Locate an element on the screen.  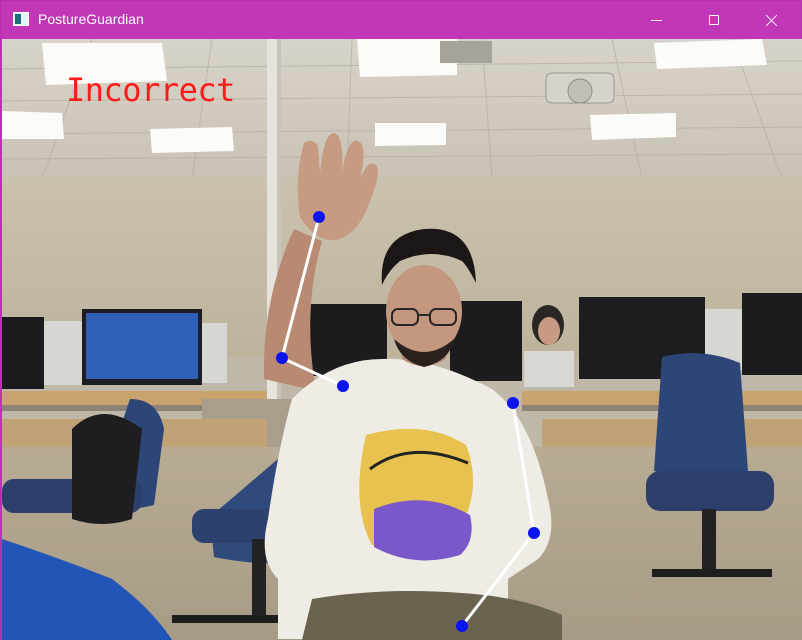
minimize-icon is located at coordinates (656, 20).